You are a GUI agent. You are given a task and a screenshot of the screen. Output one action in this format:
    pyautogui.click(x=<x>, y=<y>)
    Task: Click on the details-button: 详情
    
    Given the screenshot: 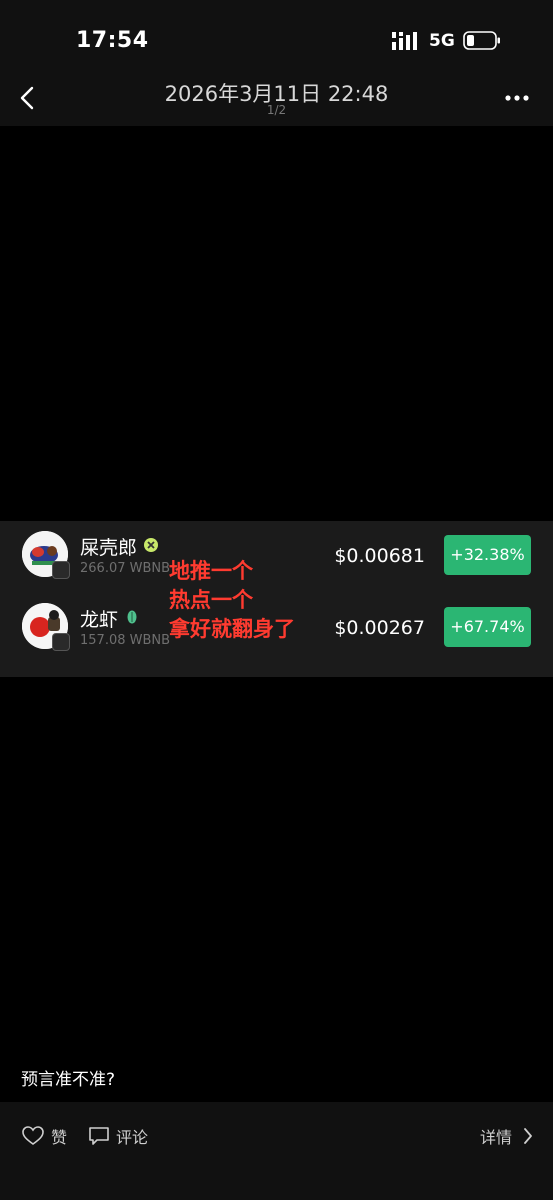 What is the action you would take?
    pyautogui.click(x=510, y=1136)
    